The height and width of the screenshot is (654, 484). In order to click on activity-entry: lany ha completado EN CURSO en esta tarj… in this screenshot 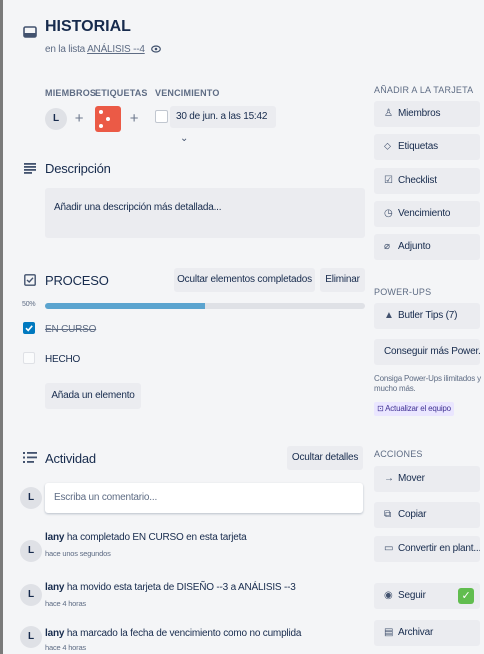, I will do `click(146, 537)`.